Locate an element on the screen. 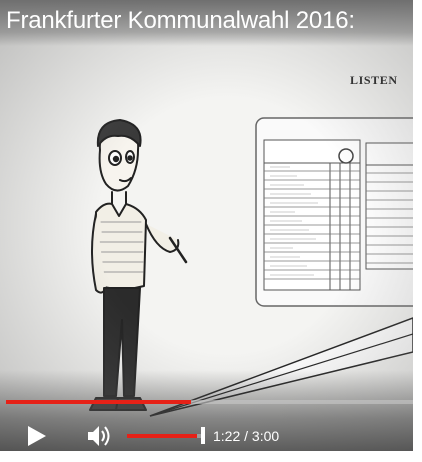 The width and height of the screenshot is (422, 462). current-time: 1:22 is located at coordinates (227, 436).